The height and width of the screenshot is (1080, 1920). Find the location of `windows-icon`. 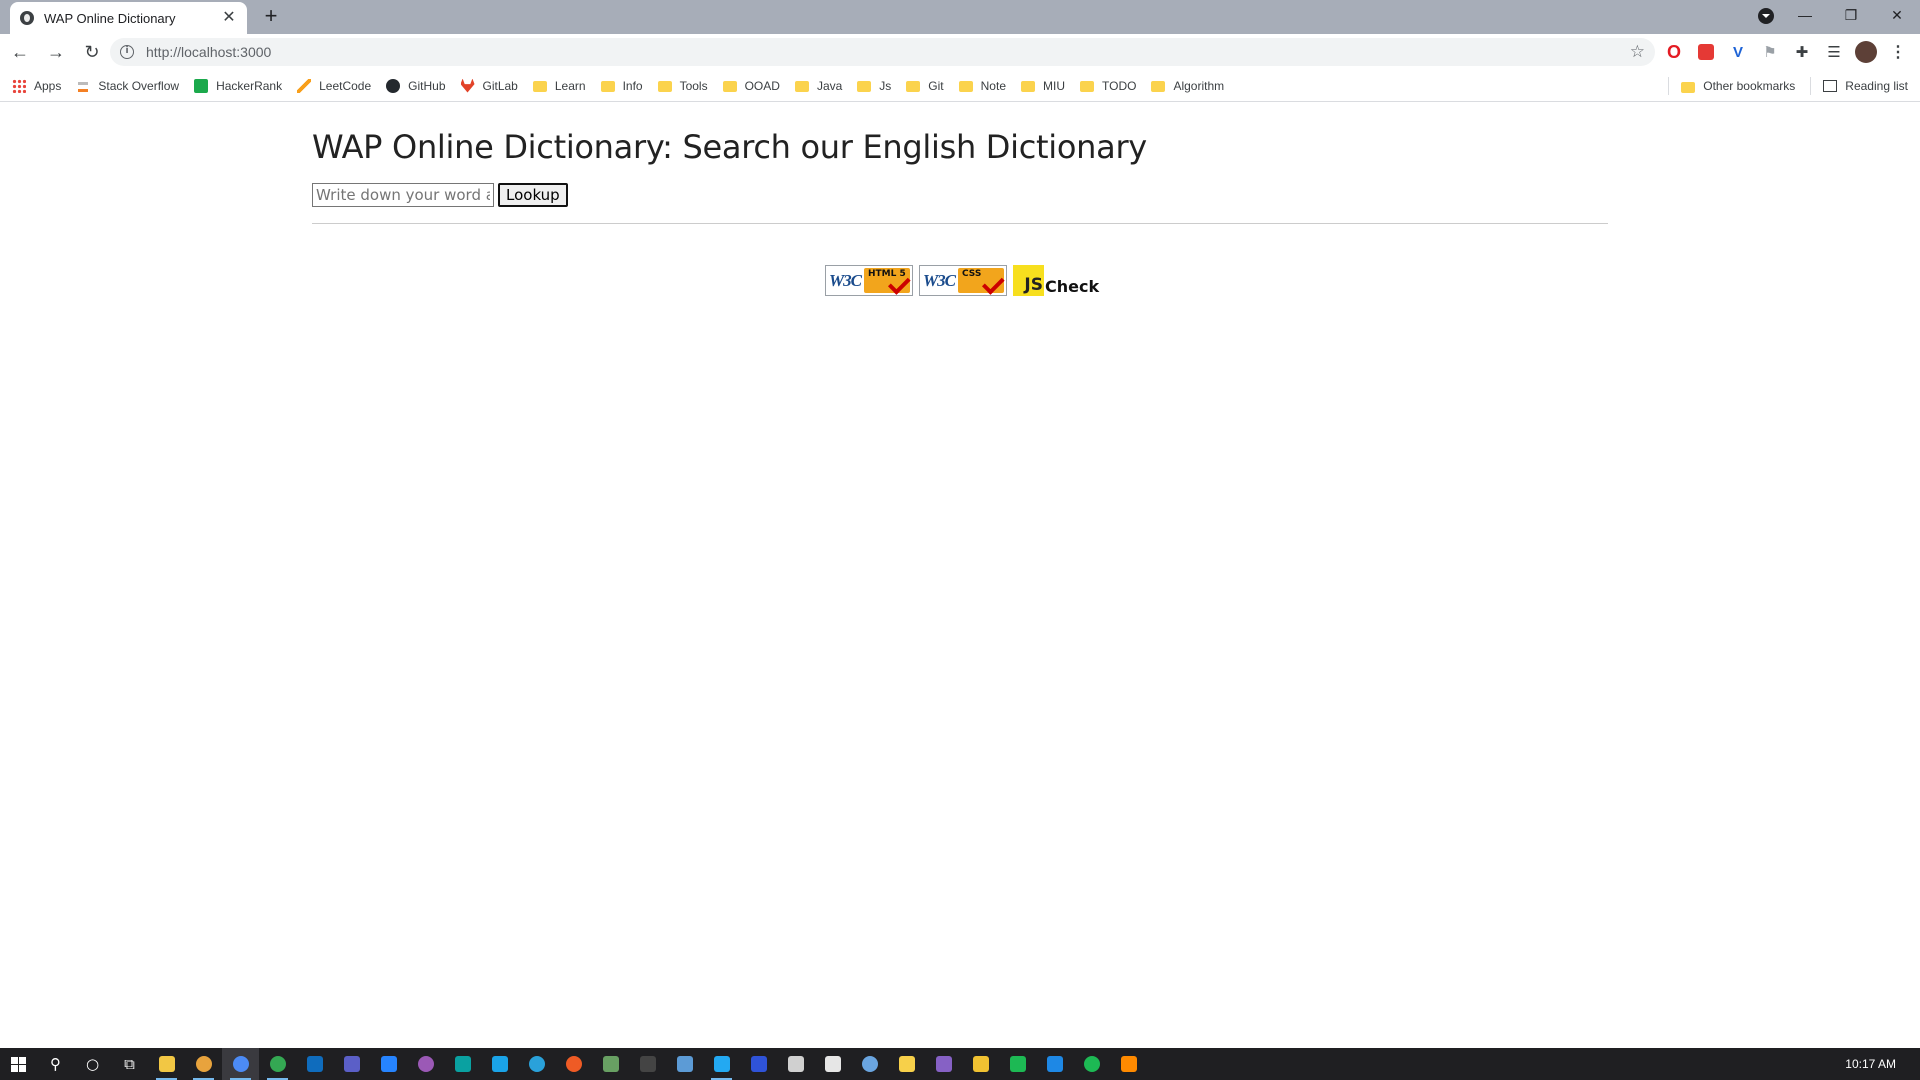

windows-icon is located at coordinates (18, 1064).